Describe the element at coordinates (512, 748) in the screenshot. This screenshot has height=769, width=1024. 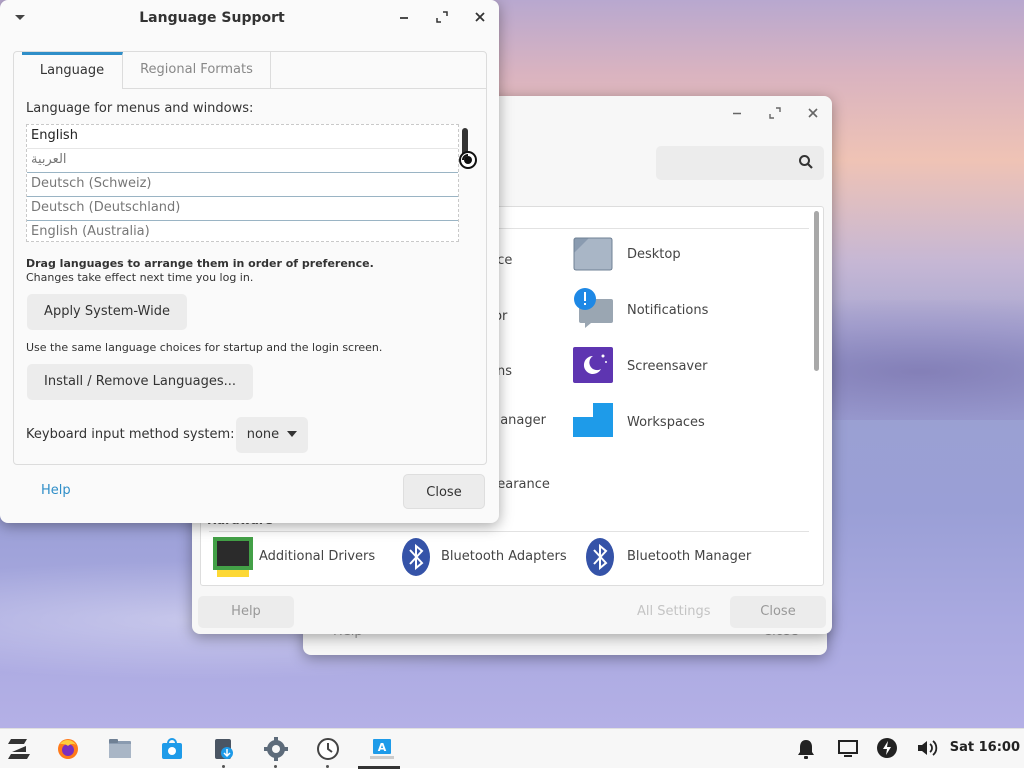
I see `taskbar: A Sat 16:00` at that location.